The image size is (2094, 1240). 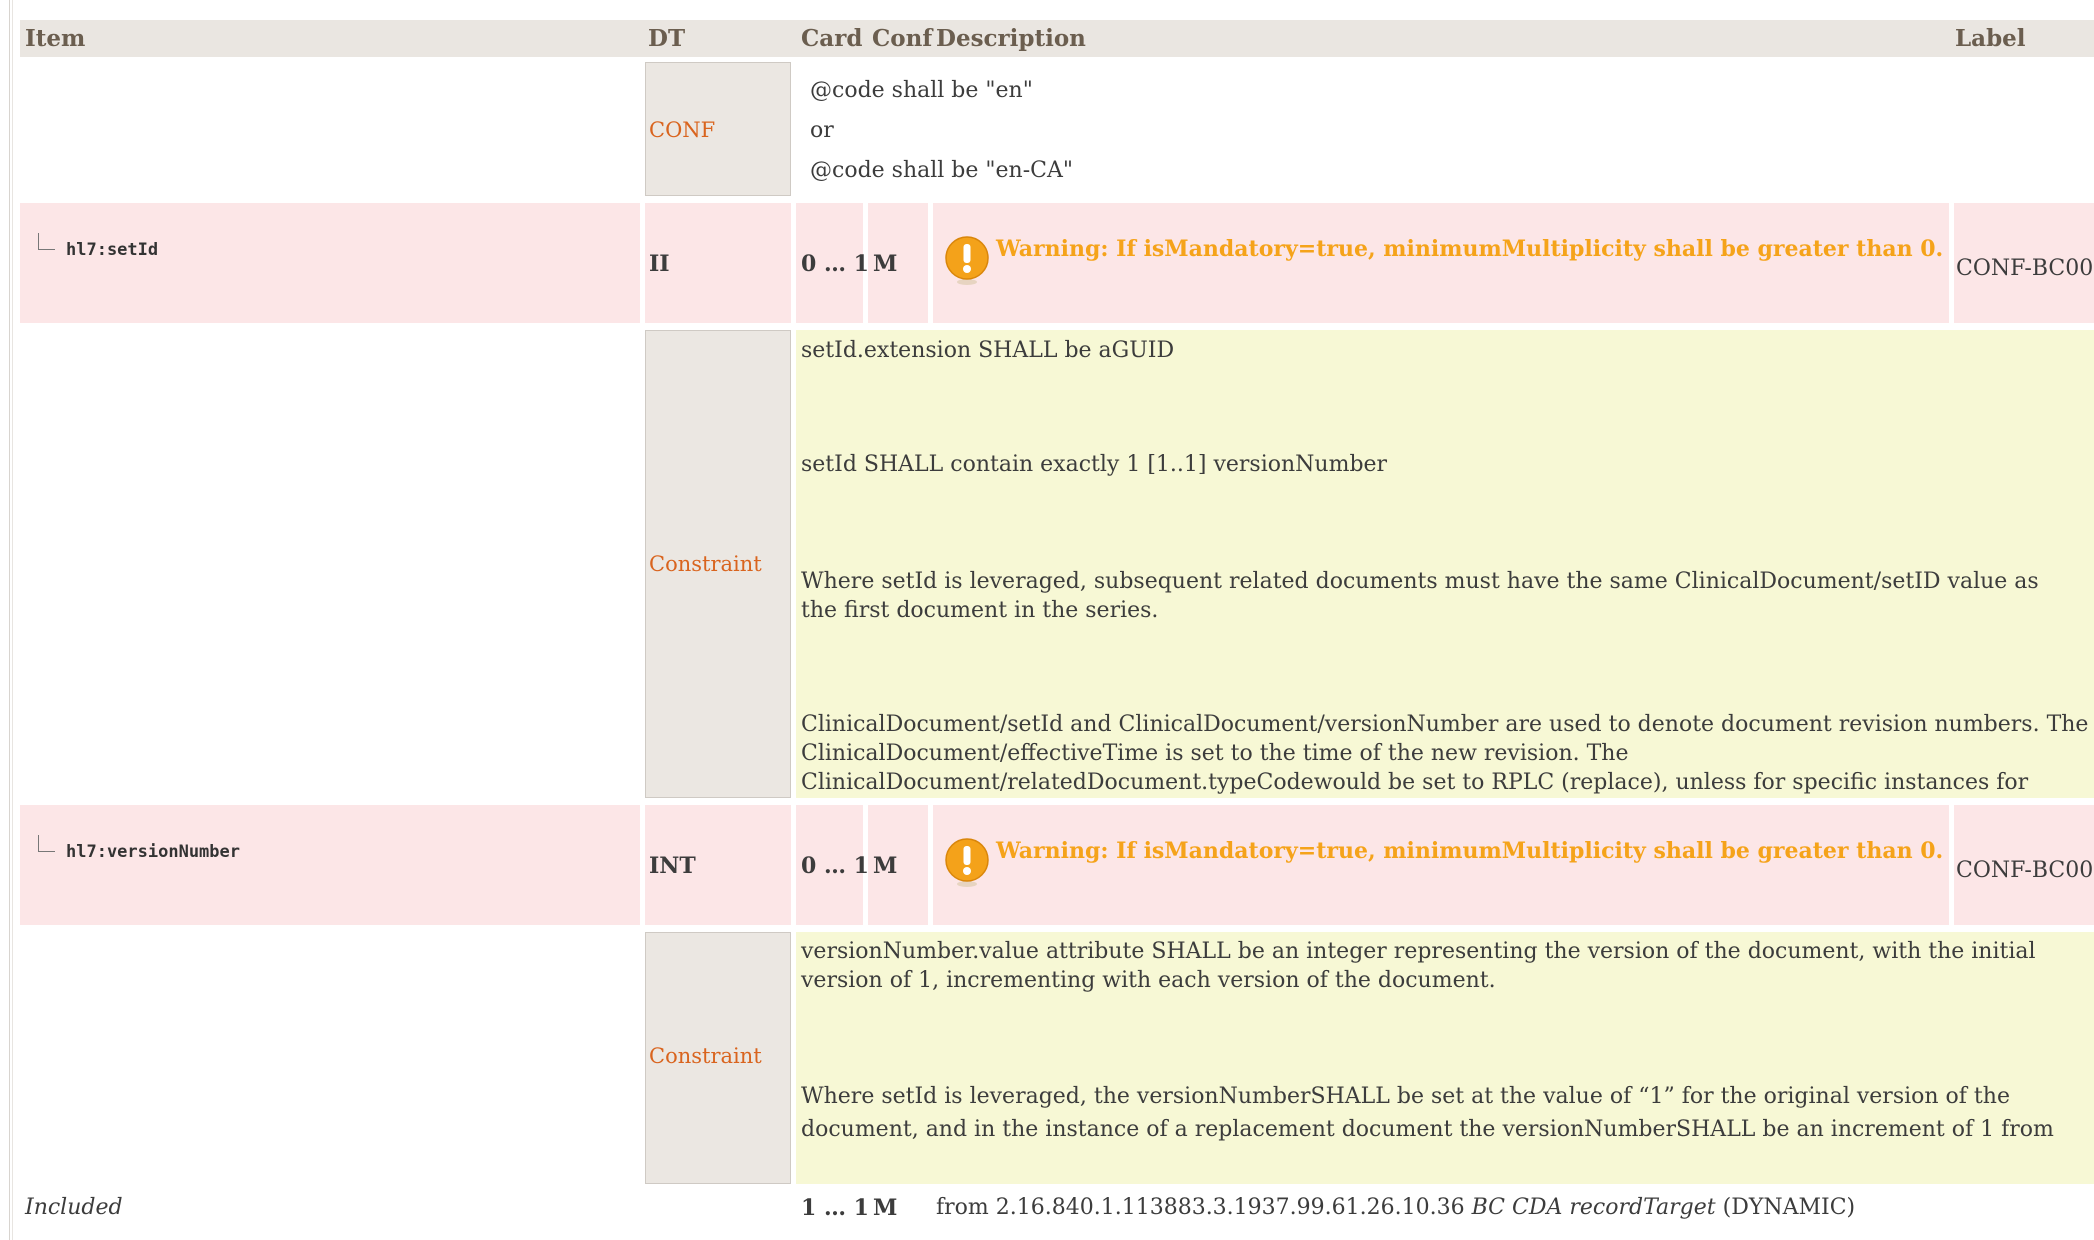 What do you see at coordinates (112, 250) in the screenshot?
I see `setid-item-name: hl7:setId` at bounding box center [112, 250].